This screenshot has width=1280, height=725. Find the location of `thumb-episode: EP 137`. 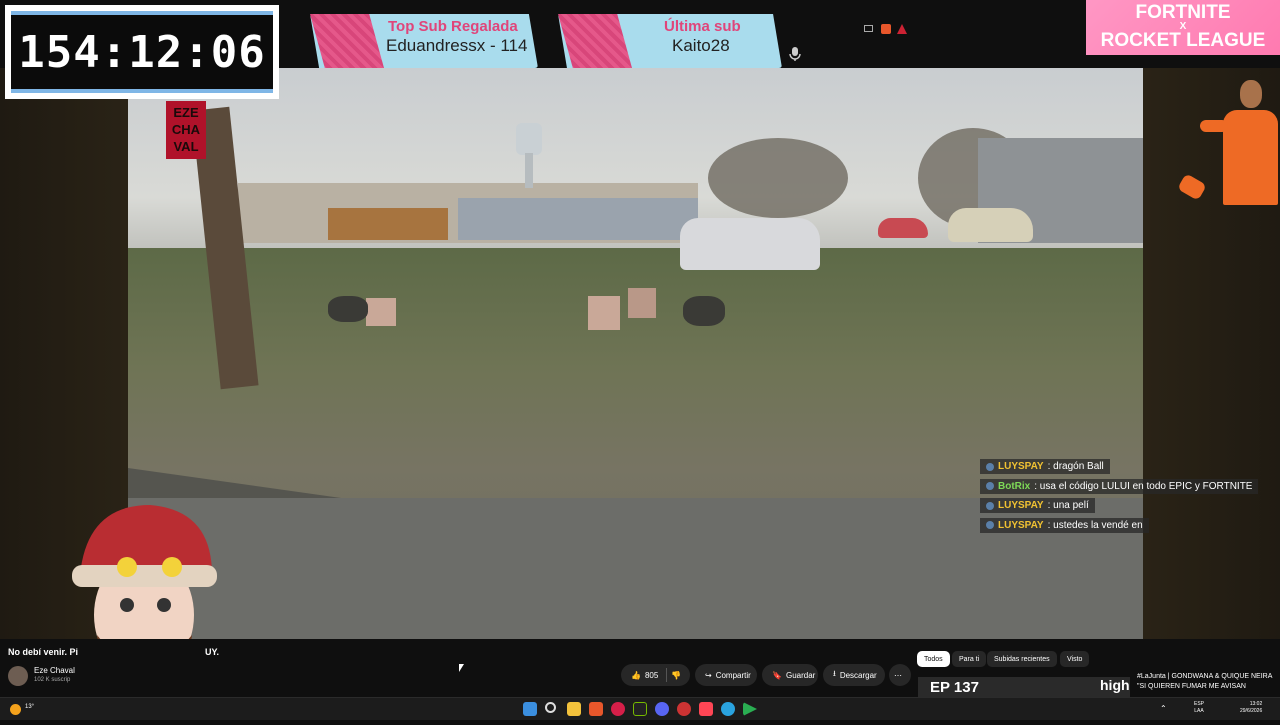

thumb-episode: EP 137 is located at coordinates (954, 687).